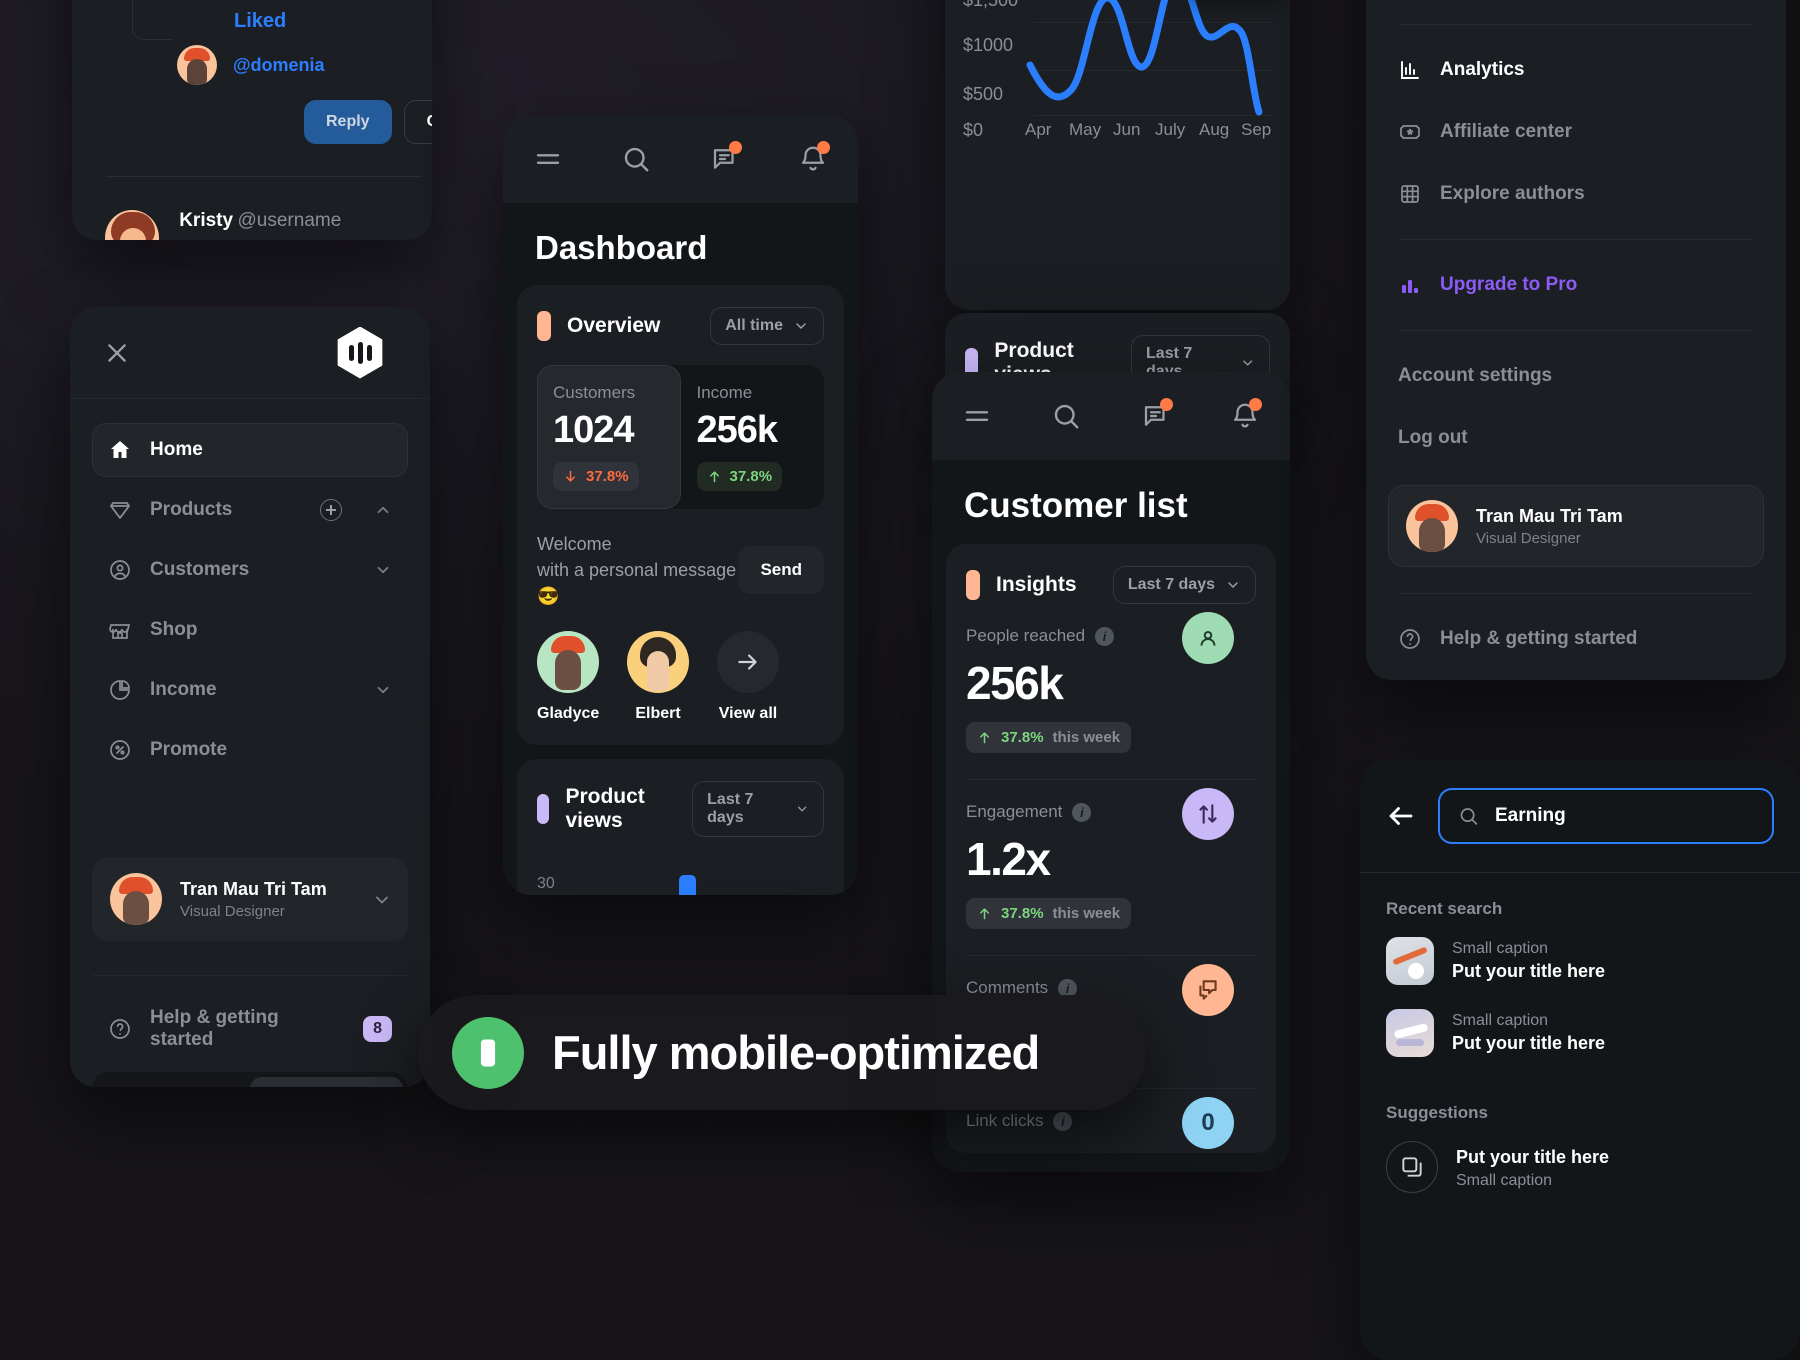 This screenshot has width=1800, height=1360. I want to click on back-arrow-icon, so click(1401, 816).